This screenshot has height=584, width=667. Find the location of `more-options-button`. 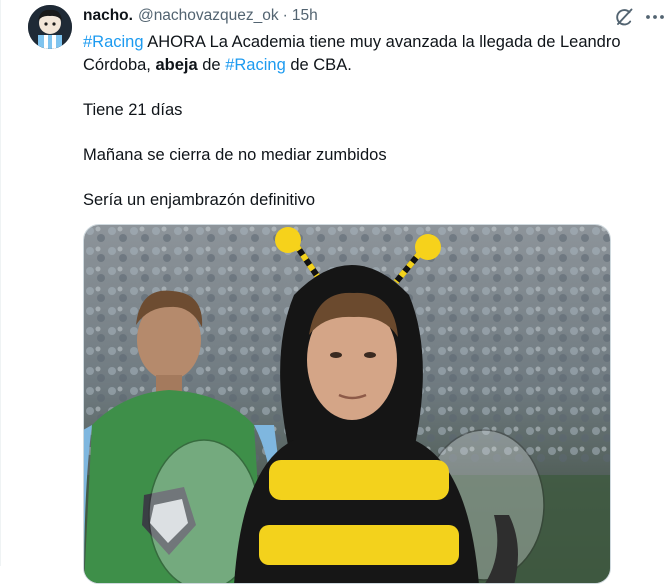

more-options-button is located at coordinates (654, 17).